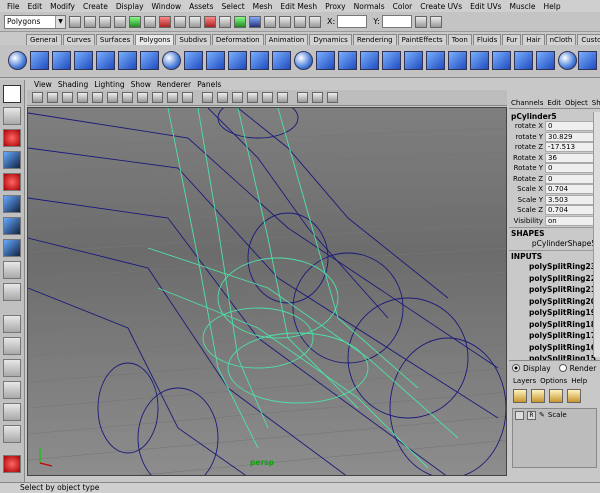 The height and width of the screenshot is (493, 600). Describe the element at coordinates (171, 60) in the screenshot. I see `poly-pyramid-icon` at that location.